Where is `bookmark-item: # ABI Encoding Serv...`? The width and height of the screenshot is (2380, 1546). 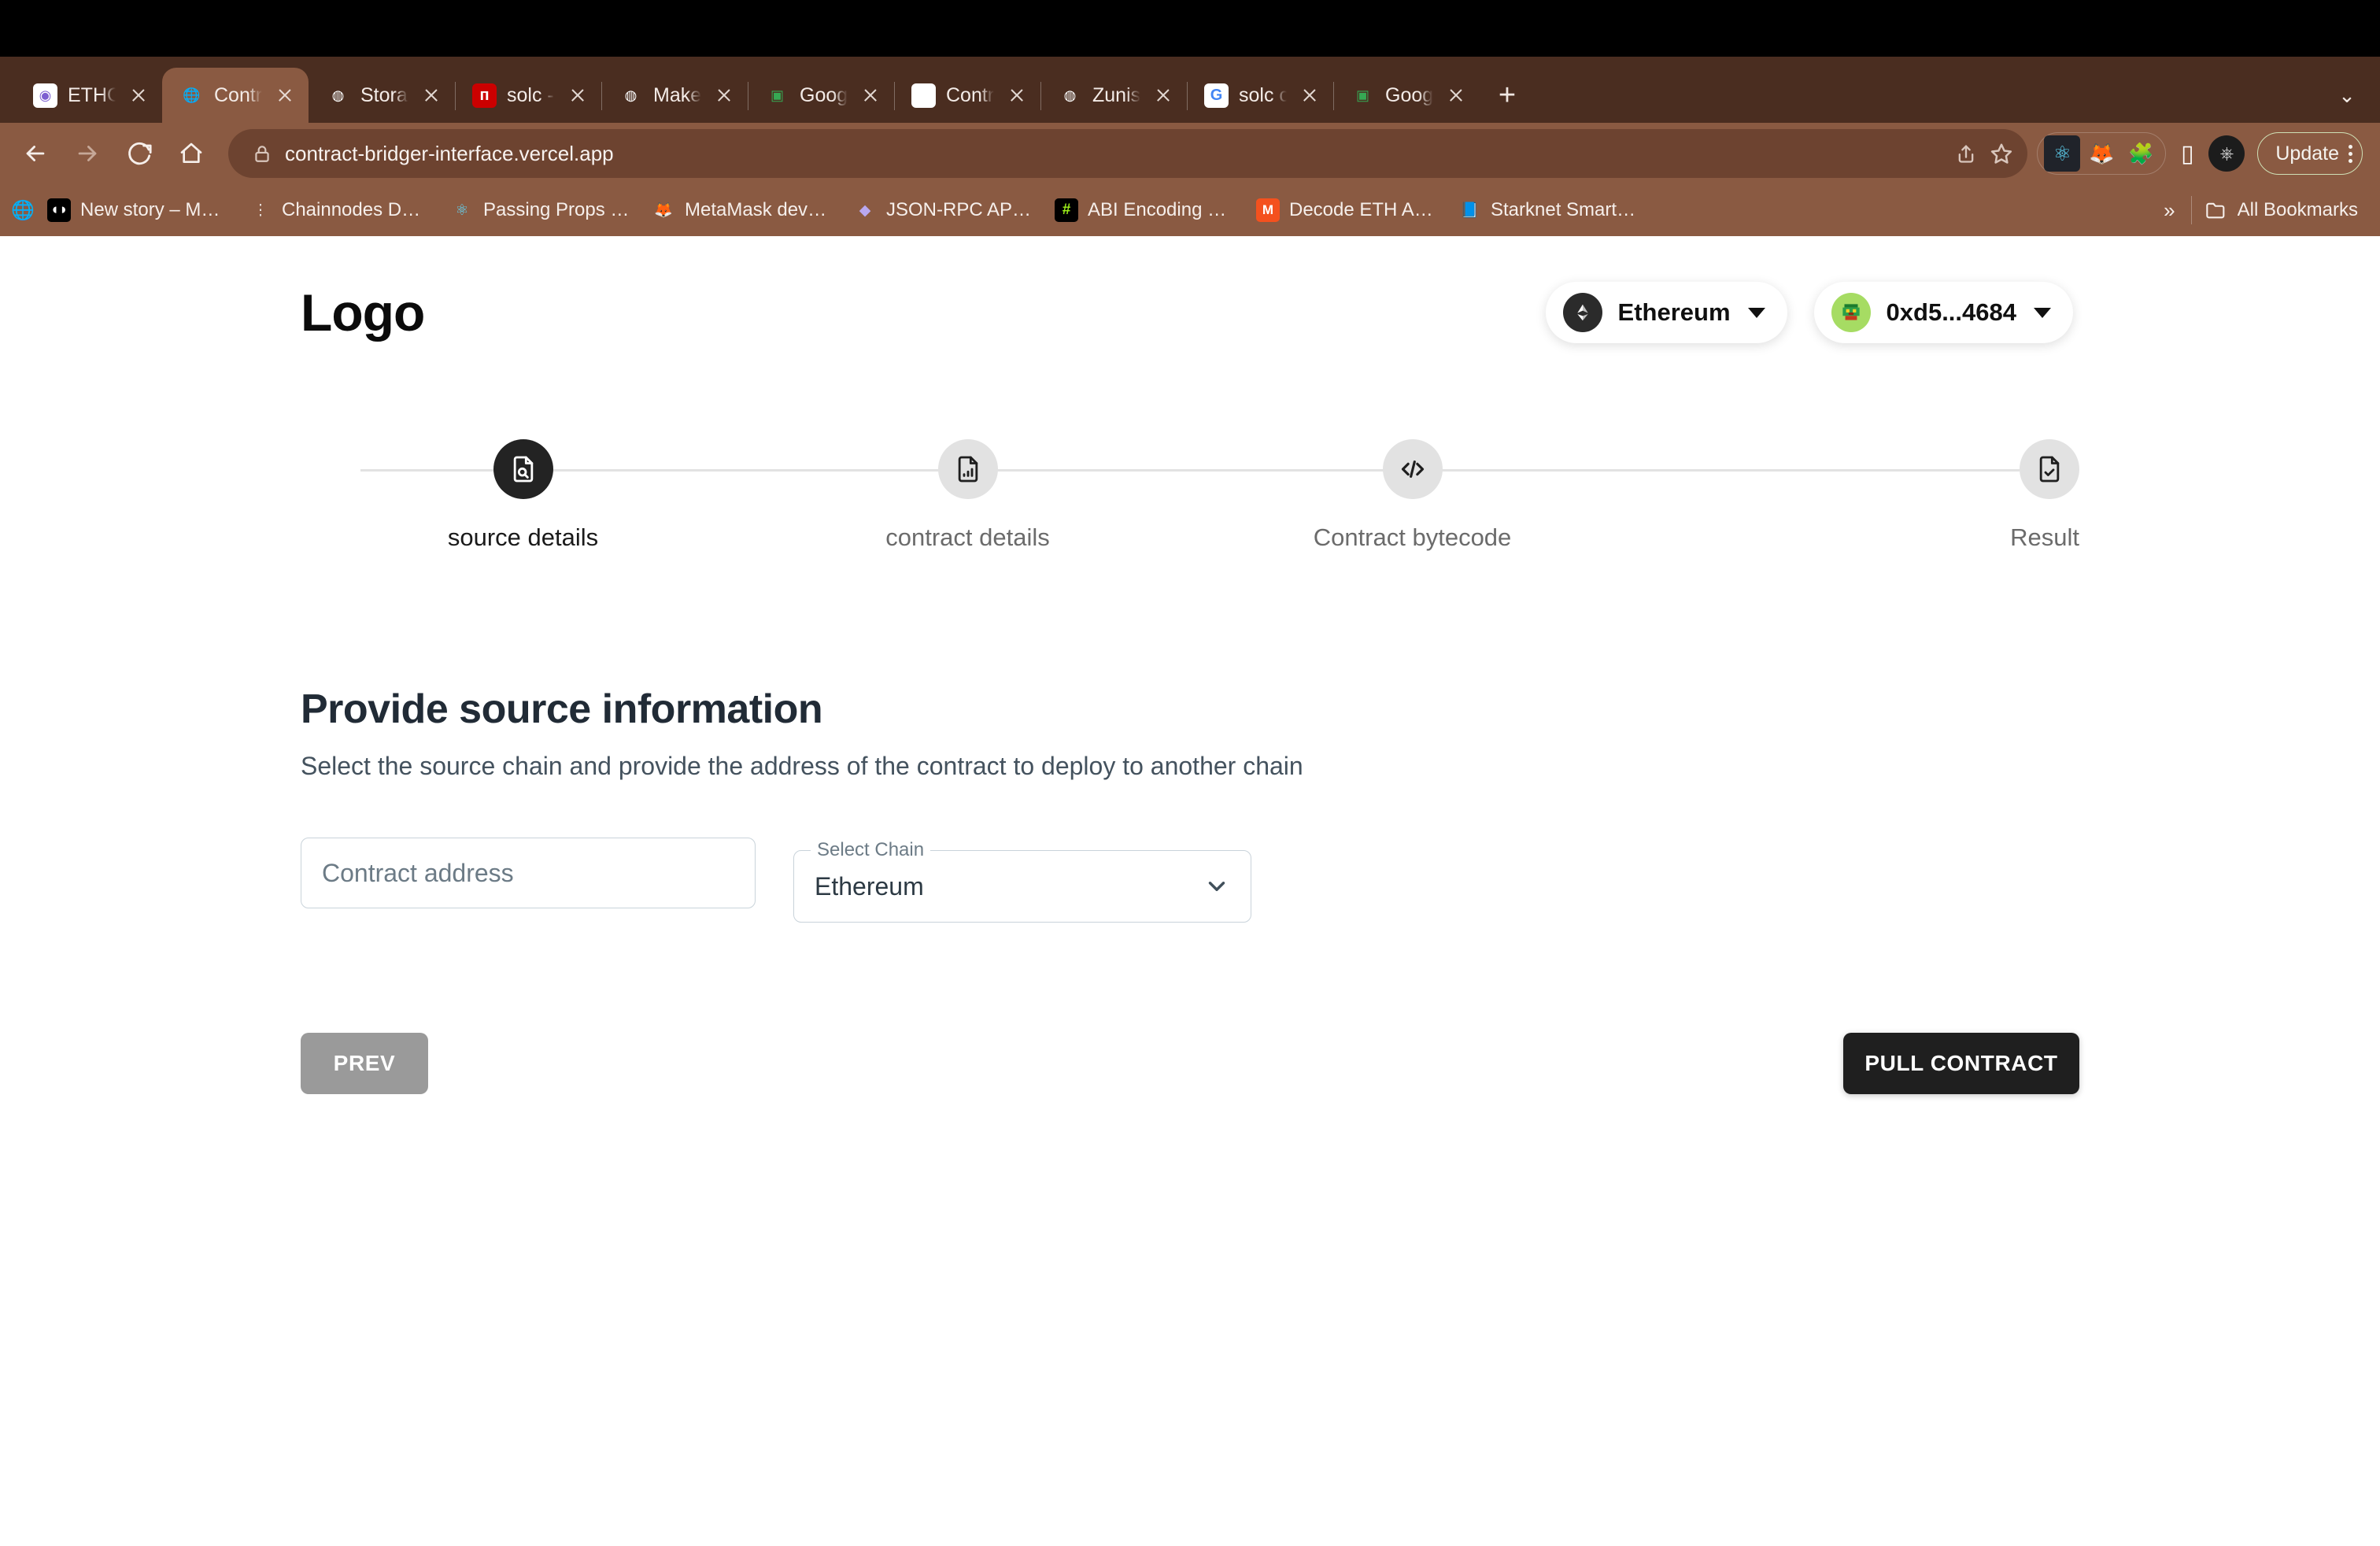
bookmark-item: # ABI Encoding Serv... is located at coordinates (1145, 210).